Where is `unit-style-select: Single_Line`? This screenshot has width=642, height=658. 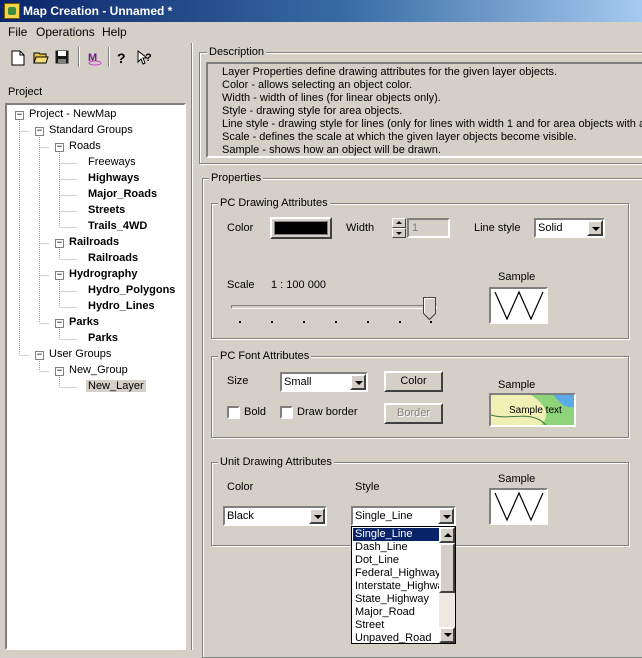
unit-style-select: Single_Line is located at coordinates (403, 516).